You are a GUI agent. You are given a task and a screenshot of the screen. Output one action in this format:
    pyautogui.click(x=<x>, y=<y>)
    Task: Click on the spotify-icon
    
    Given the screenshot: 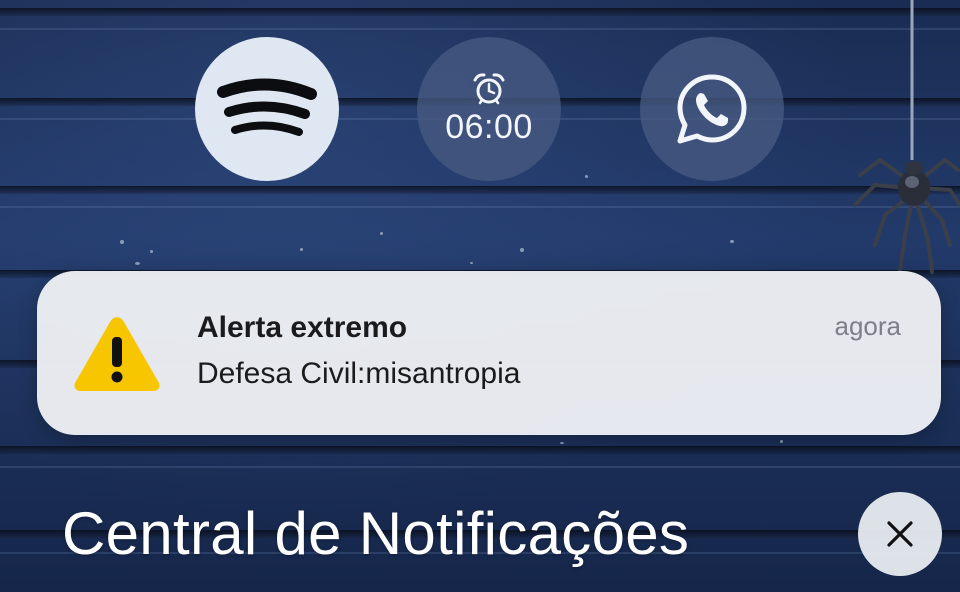 What is the action you would take?
    pyautogui.click(x=267, y=107)
    